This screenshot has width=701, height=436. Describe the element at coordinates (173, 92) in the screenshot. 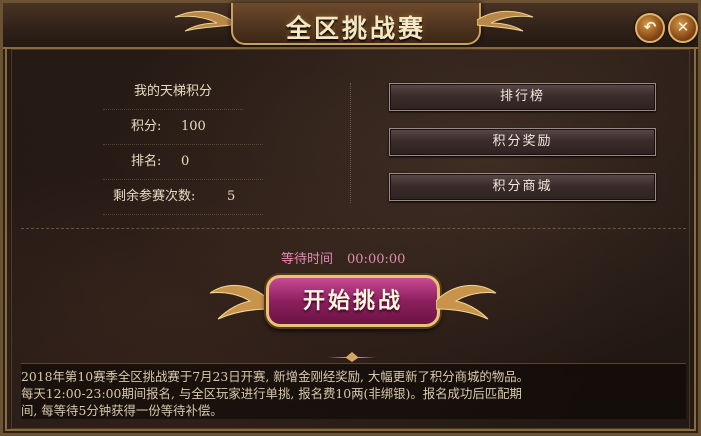

I see `ladder-heading: 我的天梯积分` at that location.